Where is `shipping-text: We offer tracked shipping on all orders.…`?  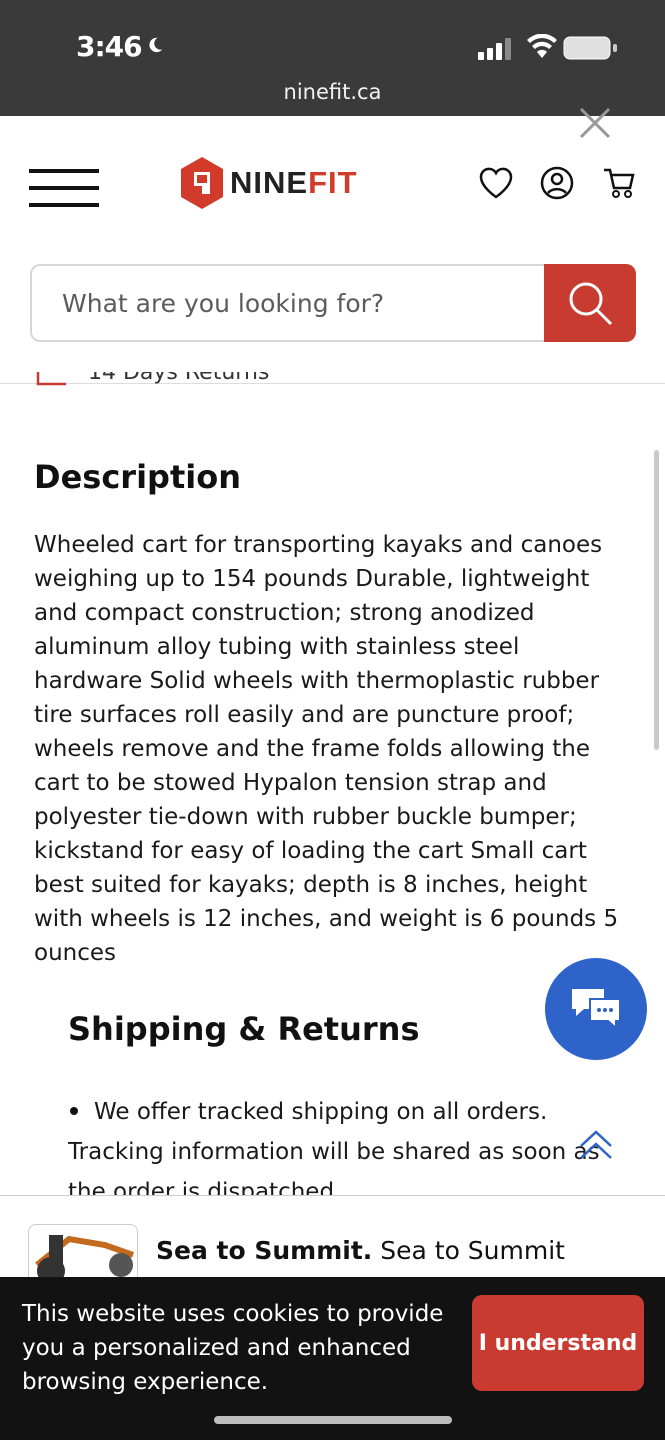 shipping-text: We offer tracked shipping on all orders.… is located at coordinates (334, 1147).